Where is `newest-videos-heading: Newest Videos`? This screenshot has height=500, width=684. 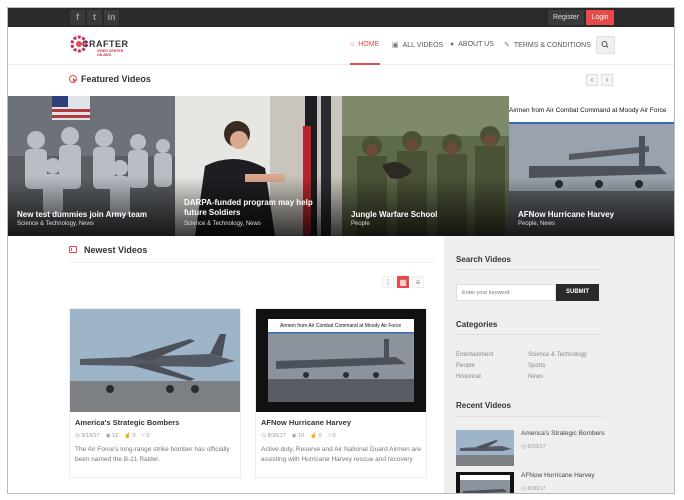 newest-videos-heading: Newest Videos is located at coordinates (116, 250).